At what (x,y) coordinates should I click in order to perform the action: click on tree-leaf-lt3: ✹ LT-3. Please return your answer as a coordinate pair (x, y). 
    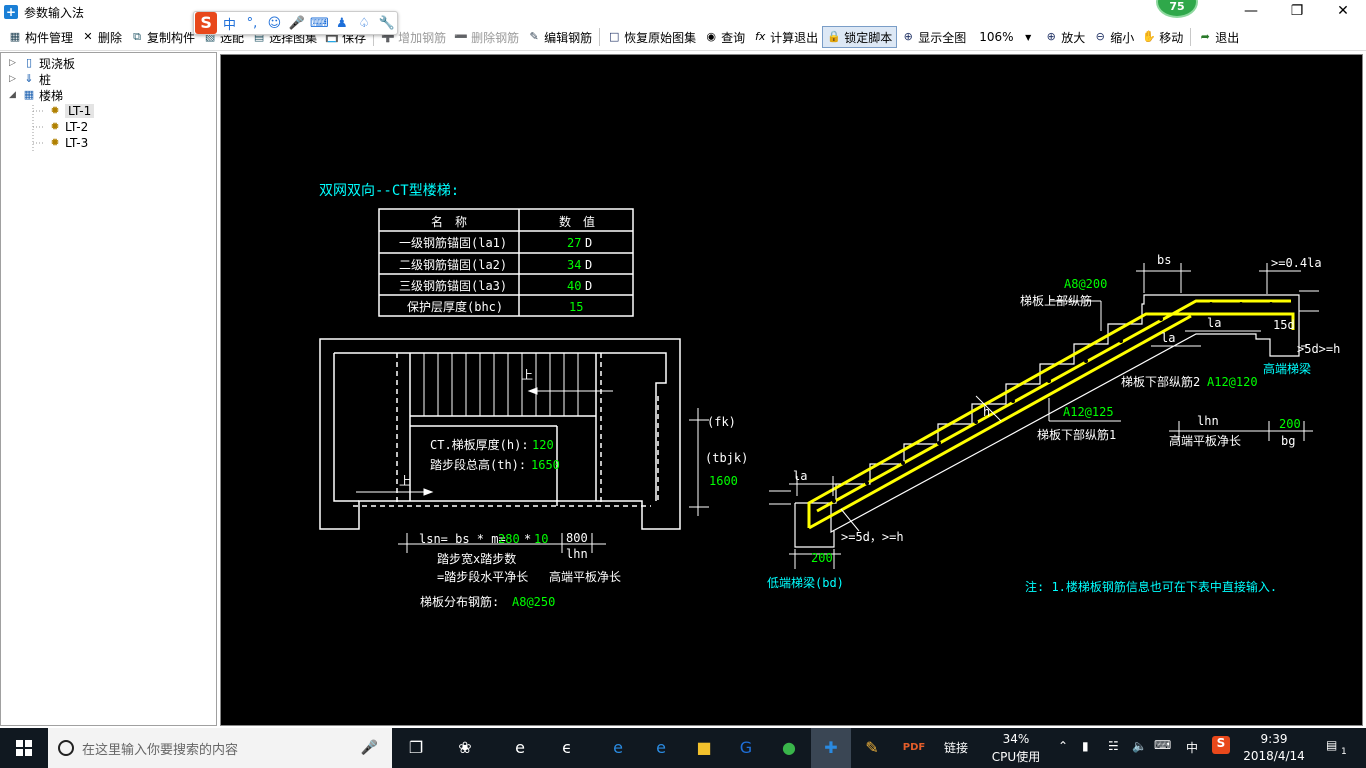
    Looking at the image, I should click on (67, 143).